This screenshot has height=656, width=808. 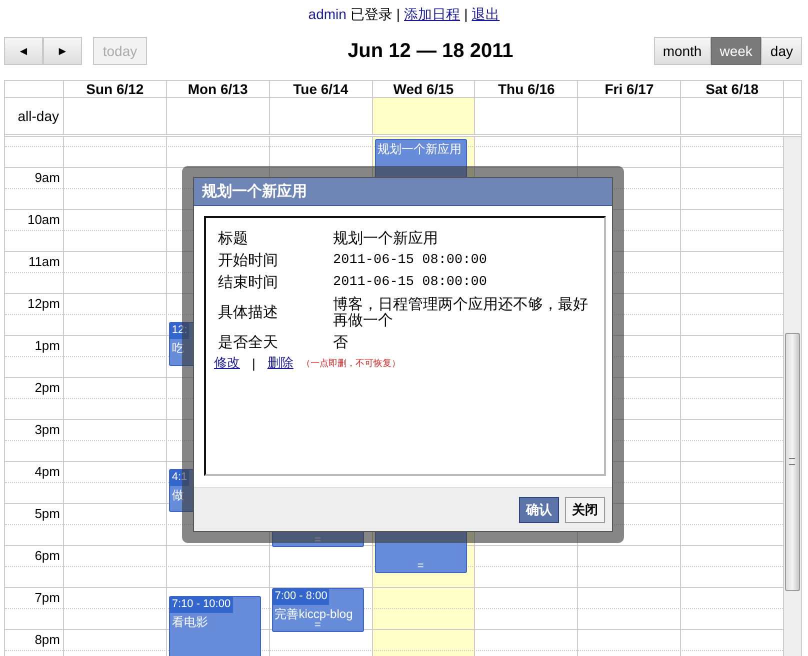 I want to click on hour-label: 8pm, so click(x=47, y=639).